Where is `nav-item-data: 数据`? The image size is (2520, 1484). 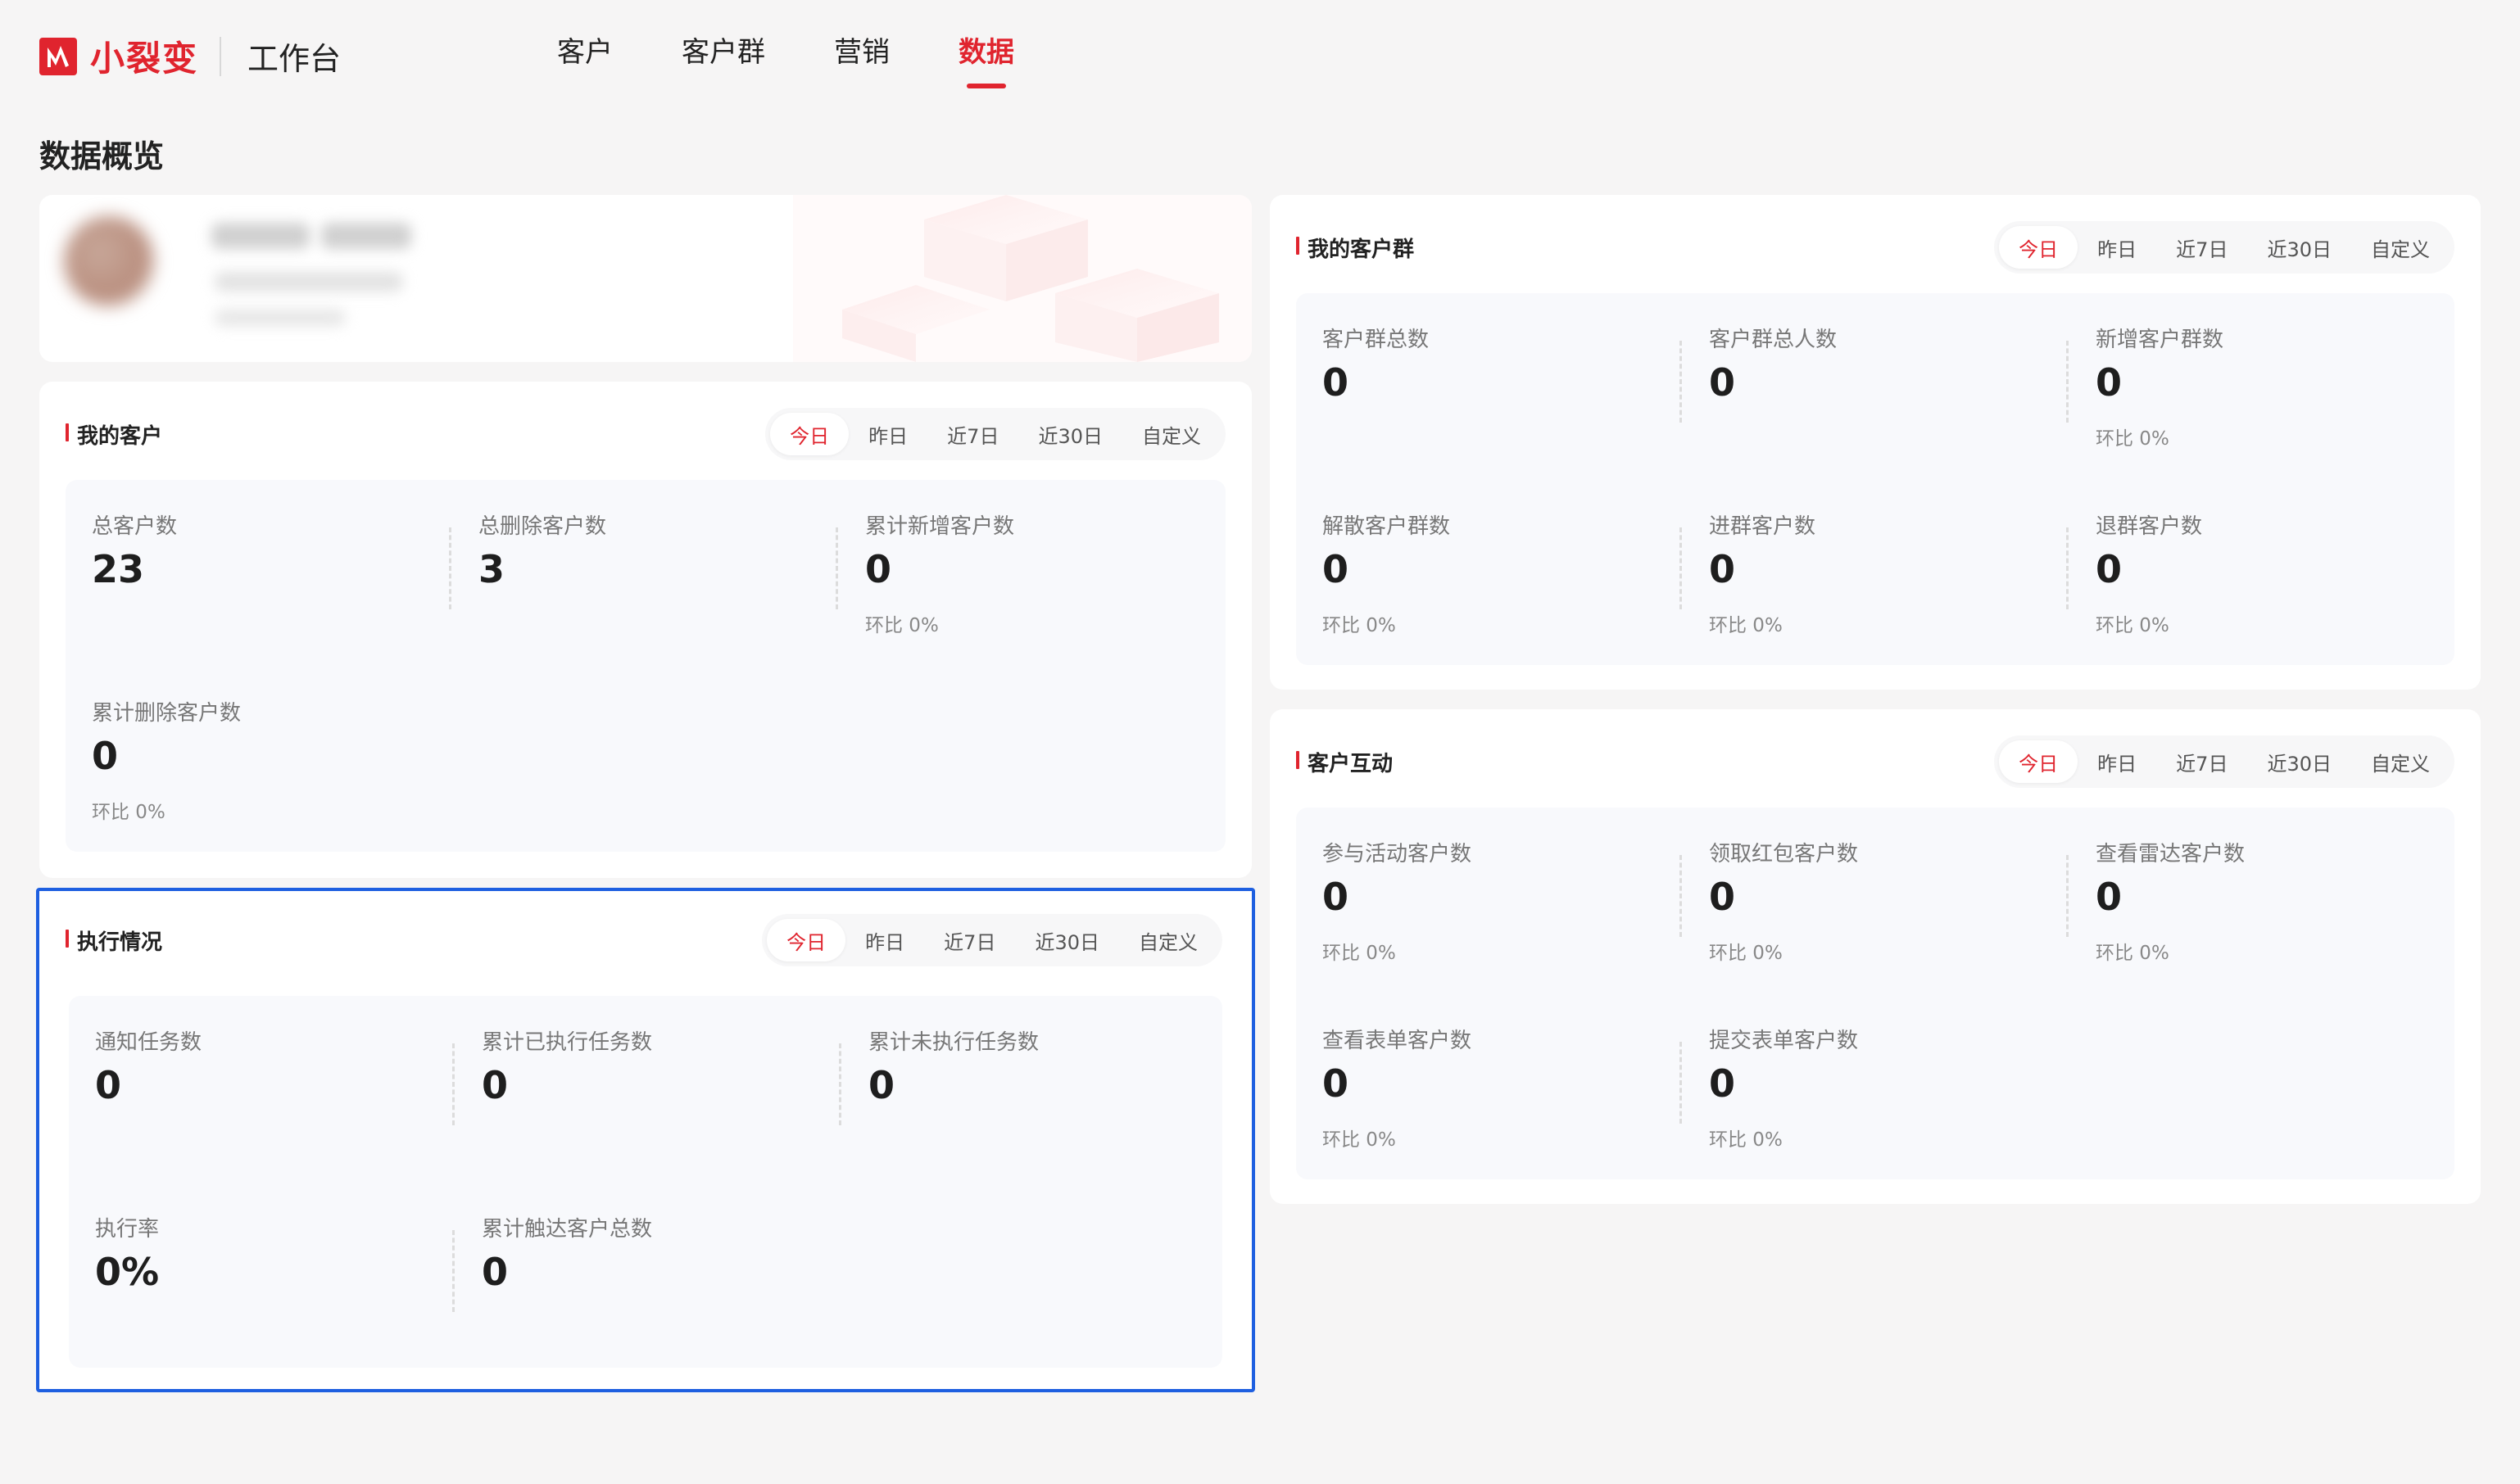 nav-item-data: 数据 is located at coordinates (986, 58).